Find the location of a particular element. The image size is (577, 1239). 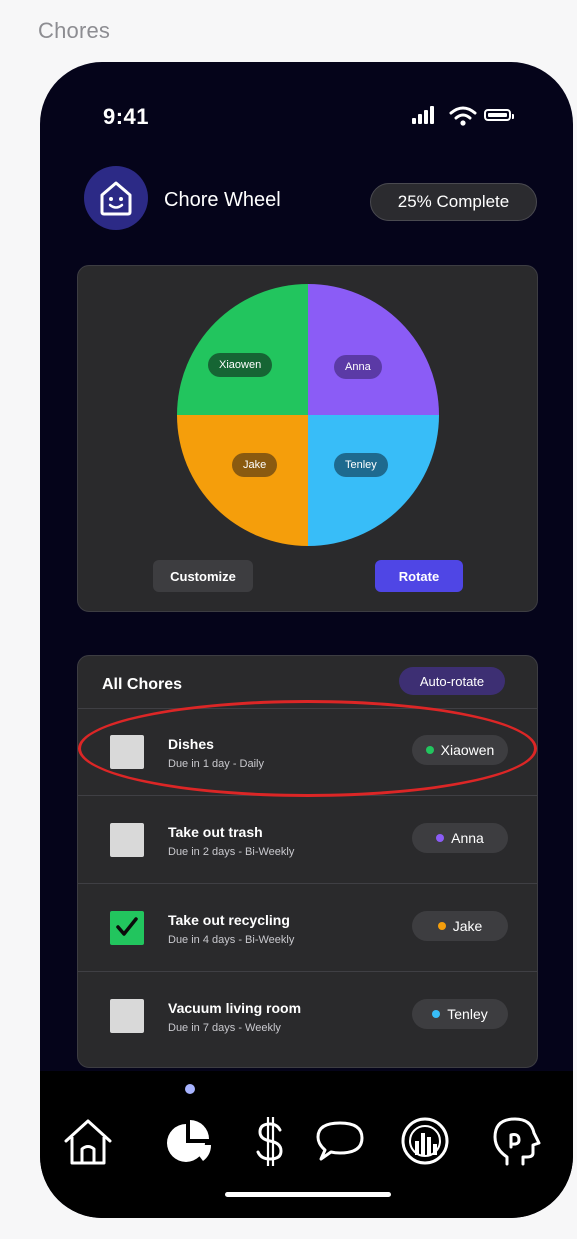

analytics-icon is located at coordinates (425, 1141).